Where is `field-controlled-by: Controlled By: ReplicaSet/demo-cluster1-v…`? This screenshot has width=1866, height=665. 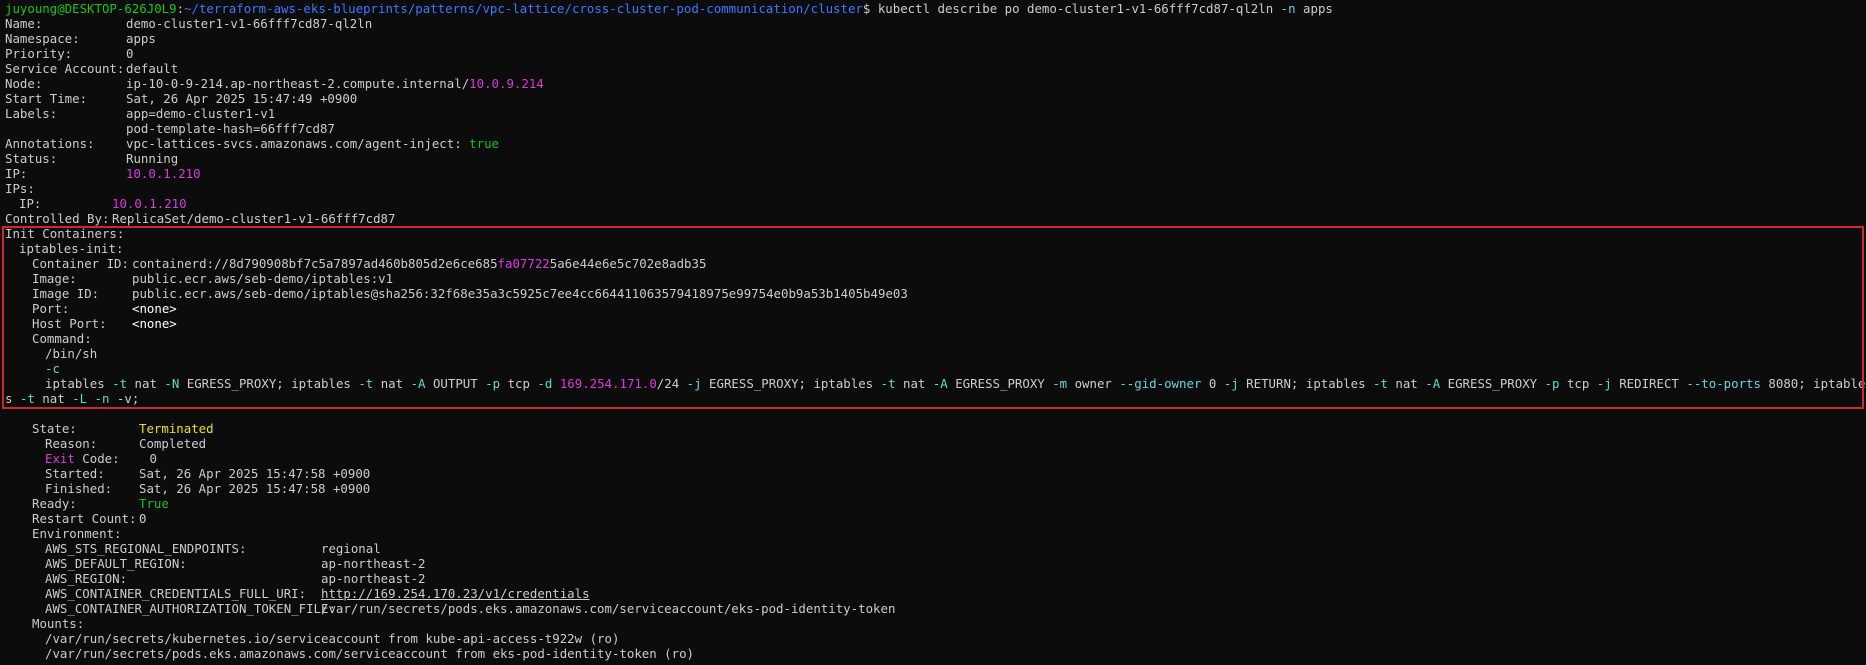 field-controlled-by: Controlled By: ReplicaSet/demo-cluster1-v… is located at coordinates (200, 218).